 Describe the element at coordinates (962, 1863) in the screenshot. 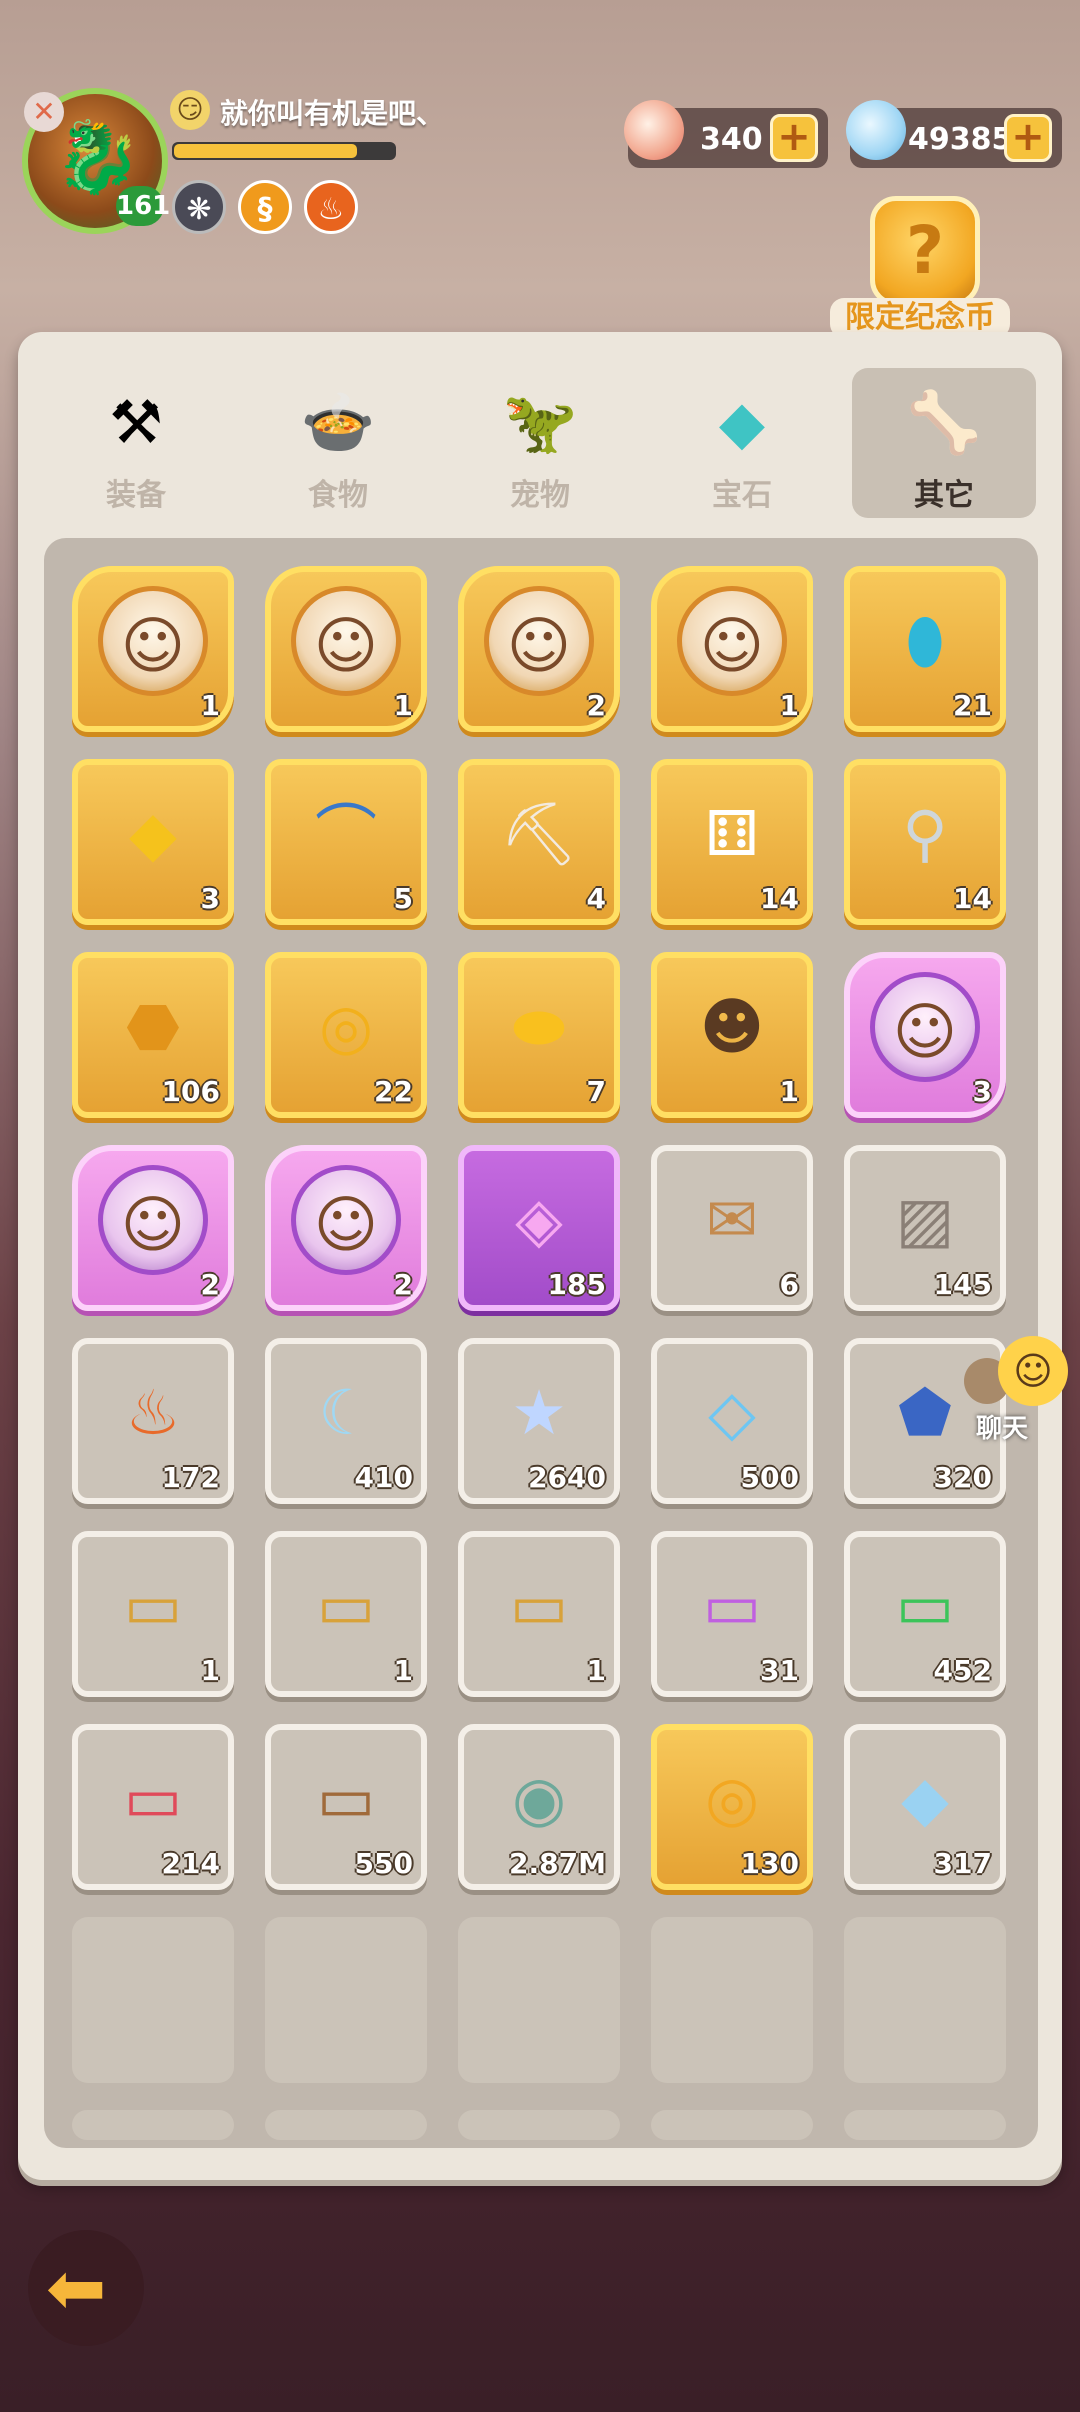

I see `item-count: 317` at that location.